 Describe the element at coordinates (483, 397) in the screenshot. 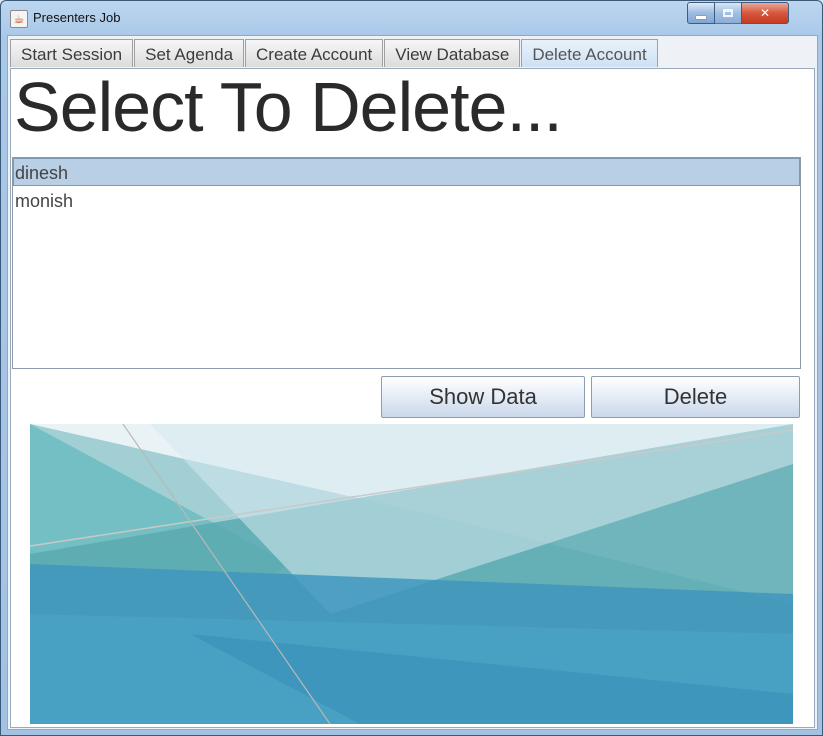

I see `show-data-button: Show Data` at that location.